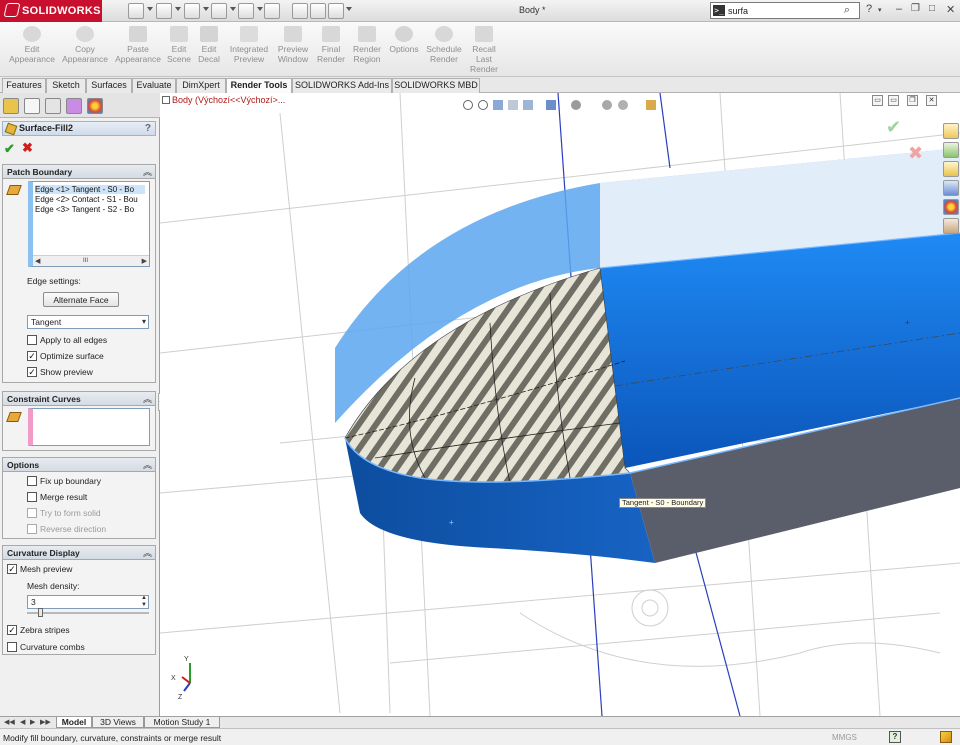  I want to click on integrated-preview-button: Integrated Preview, so click(249, 45).